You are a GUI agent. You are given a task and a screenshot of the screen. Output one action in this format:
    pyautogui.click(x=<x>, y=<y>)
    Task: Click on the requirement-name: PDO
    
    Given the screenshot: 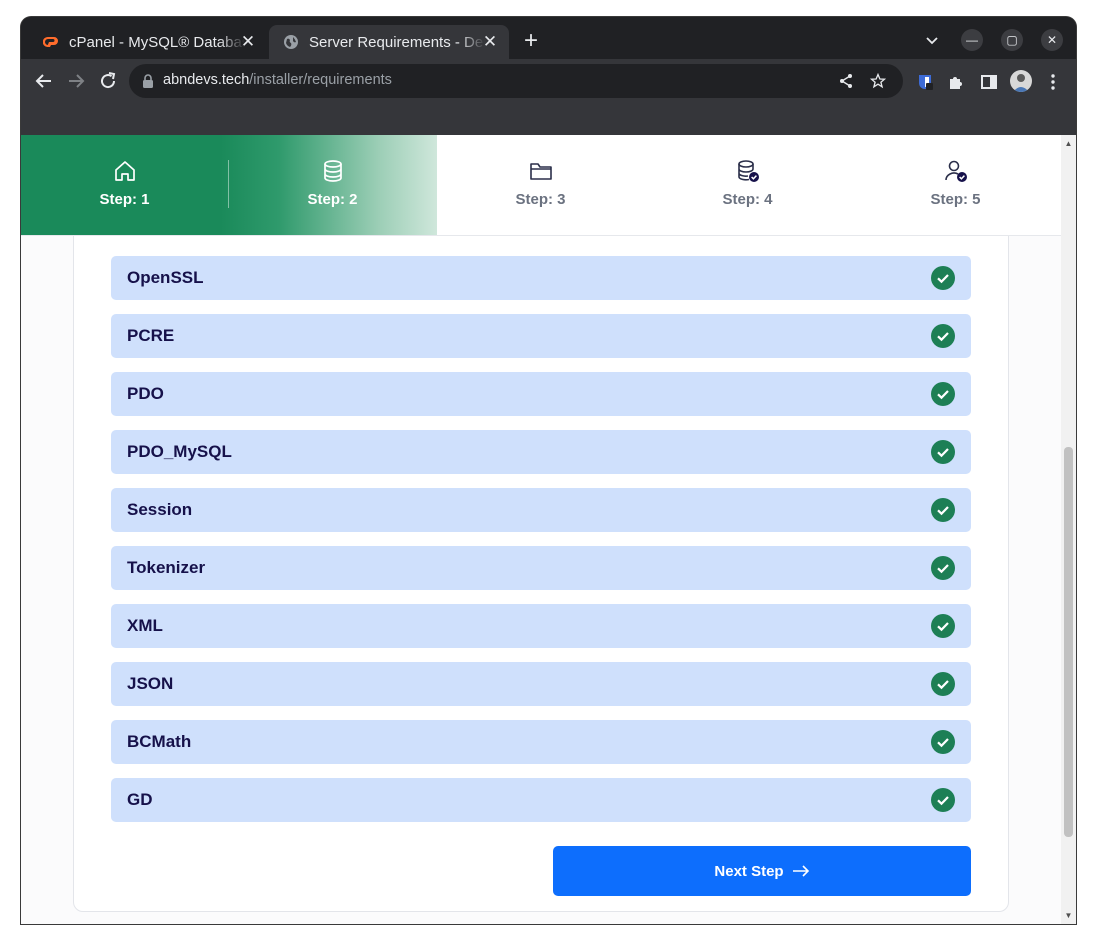 What is the action you would take?
    pyautogui.click(x=145, y=393)
    